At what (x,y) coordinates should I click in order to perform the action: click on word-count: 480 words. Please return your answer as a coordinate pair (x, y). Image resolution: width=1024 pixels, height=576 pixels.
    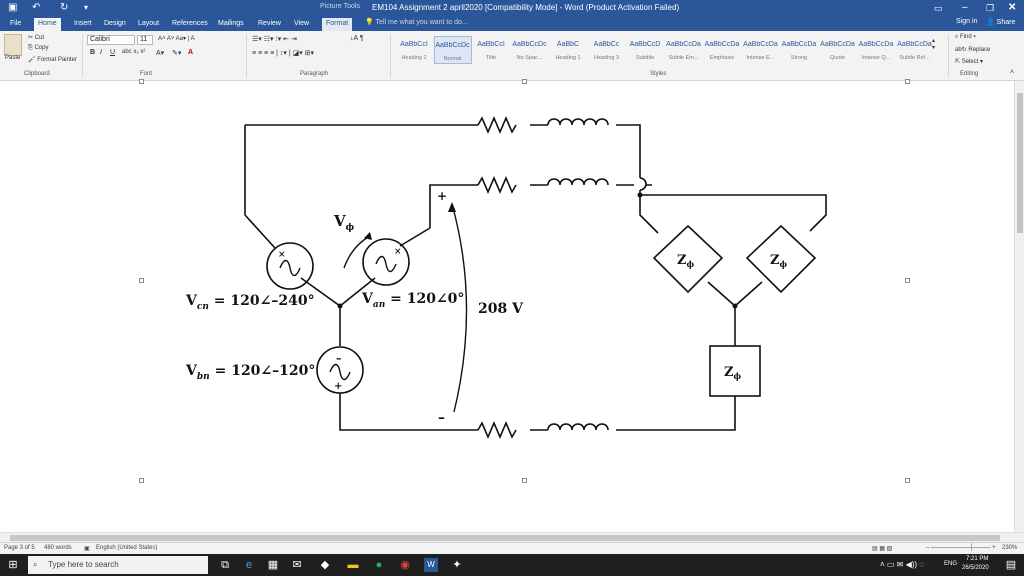
    Looking at the image, I should click on (58, 548).